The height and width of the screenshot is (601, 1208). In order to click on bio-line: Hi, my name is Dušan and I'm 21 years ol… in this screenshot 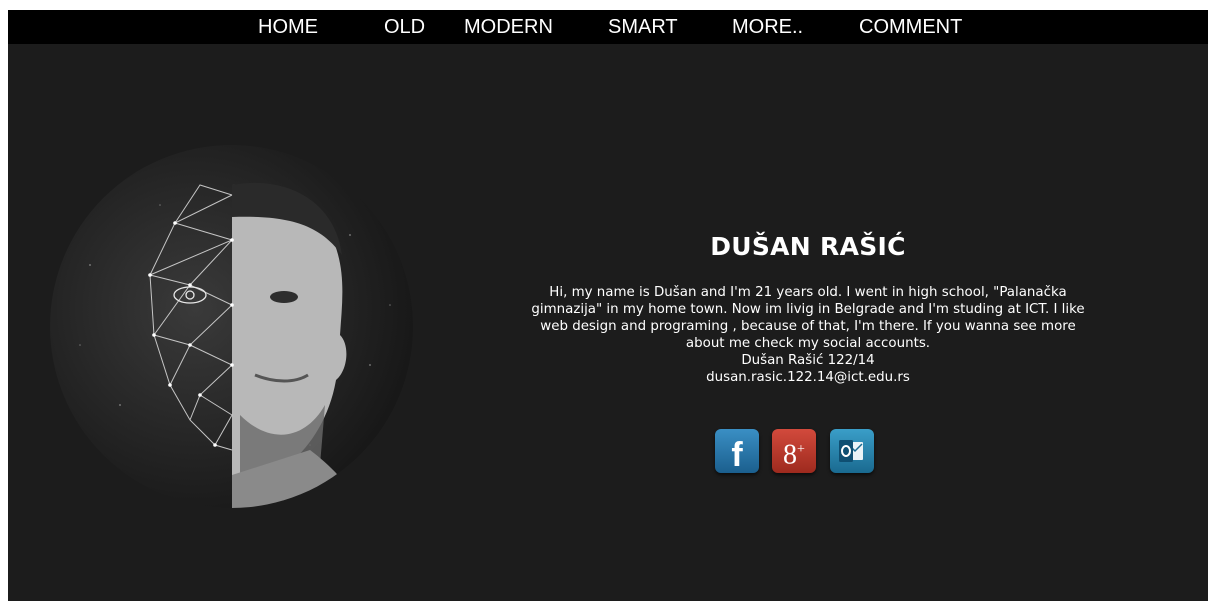, I will do `click(808, 292)`.